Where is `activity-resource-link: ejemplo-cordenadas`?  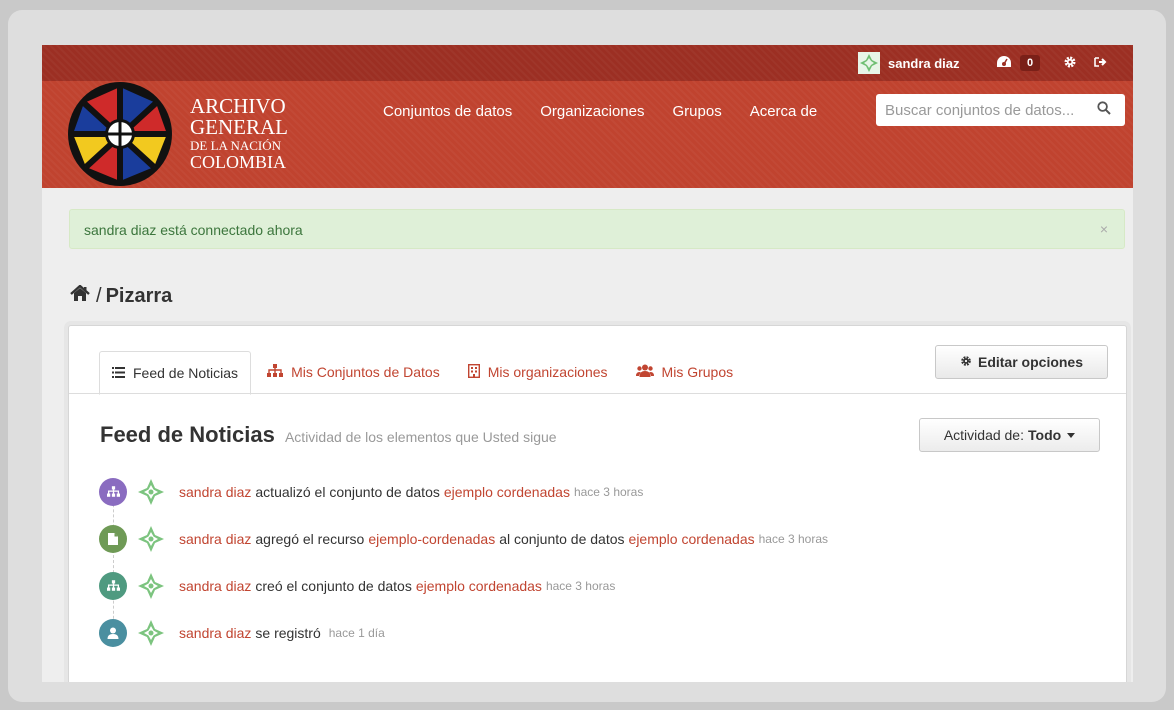 activity-resource-link: ejemplo-cordenadas is located at coordinates (431, 539).